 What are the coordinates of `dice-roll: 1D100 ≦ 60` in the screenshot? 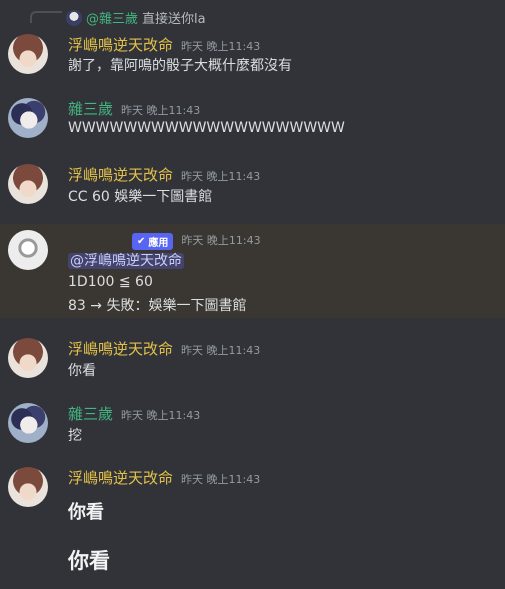 It's located at (110, 282).